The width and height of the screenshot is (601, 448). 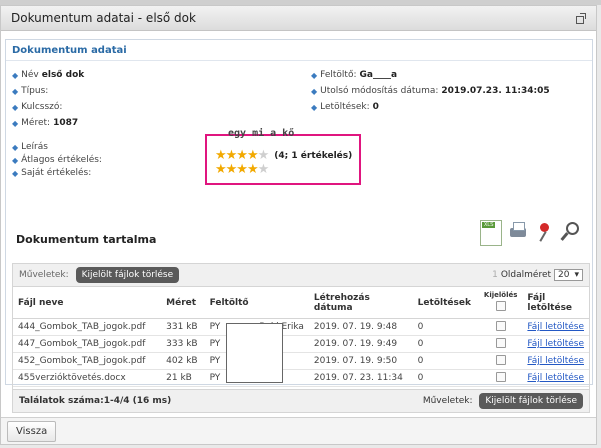 What do you see at coordinates (526, 275) in the screenshot?
I see `page-size-label: Oldalméret` at bounding box center [526, 275].